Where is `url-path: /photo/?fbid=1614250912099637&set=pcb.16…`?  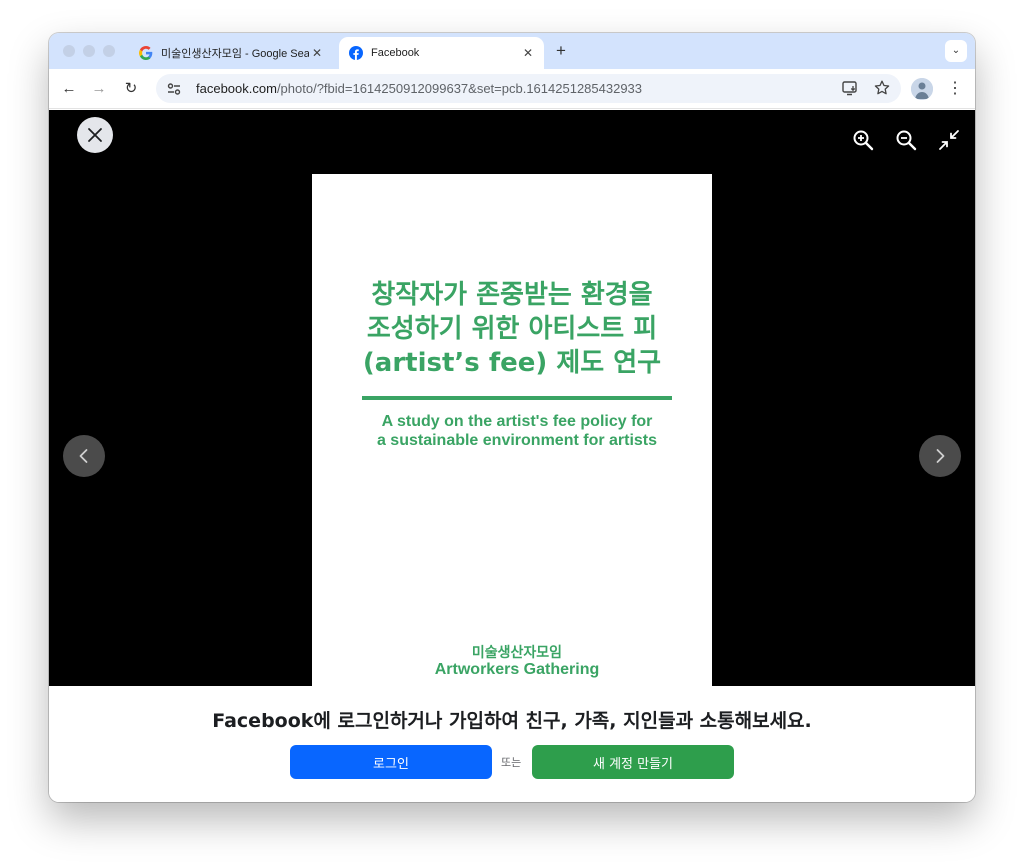
url-path: /photo/?fbid=1614250912099637&set=pcb.16… is located at coordinates (459, 88).